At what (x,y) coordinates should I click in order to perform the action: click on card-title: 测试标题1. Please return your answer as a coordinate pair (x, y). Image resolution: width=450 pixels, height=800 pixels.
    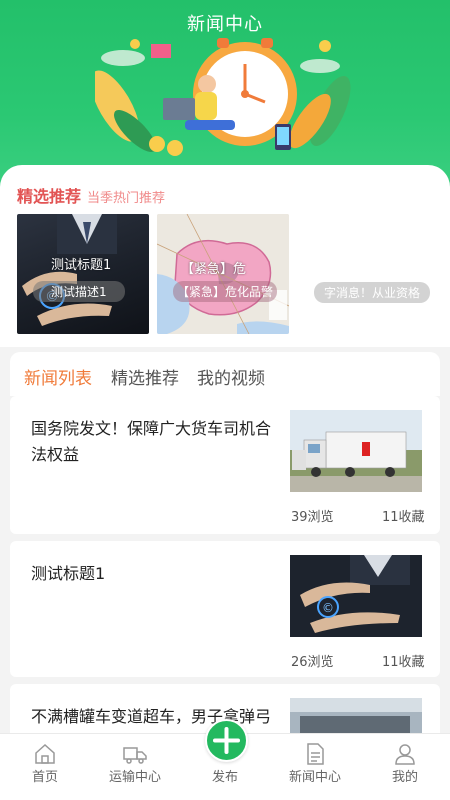
    Looking at the image, I should click on (81, 265).